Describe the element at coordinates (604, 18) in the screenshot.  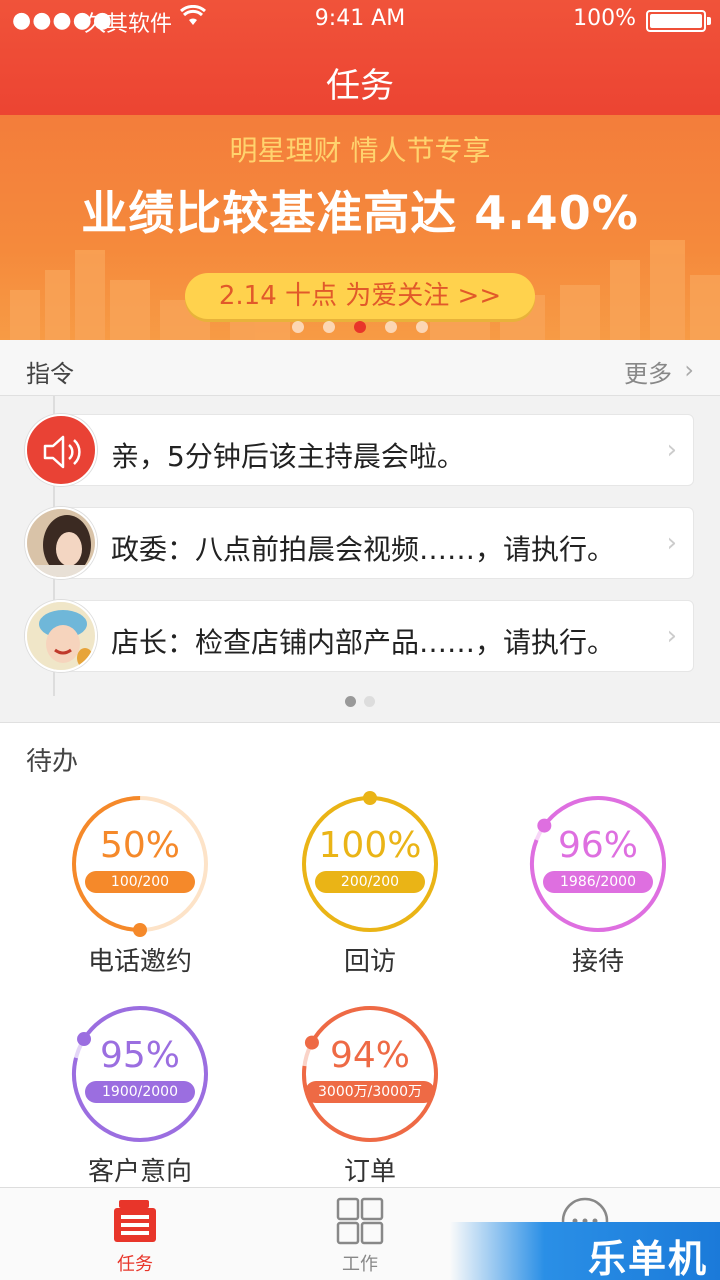
I see `battery-percent: 100%` at that location.